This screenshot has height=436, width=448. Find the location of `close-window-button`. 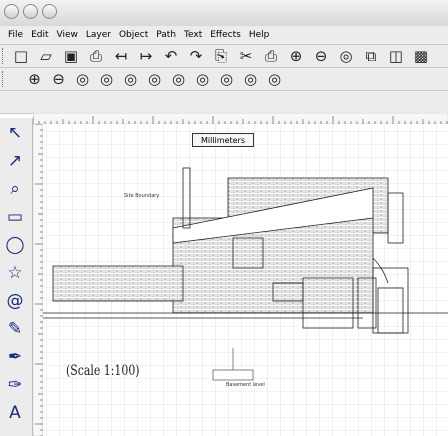

close-window-button is located at coordinates (11, 11).